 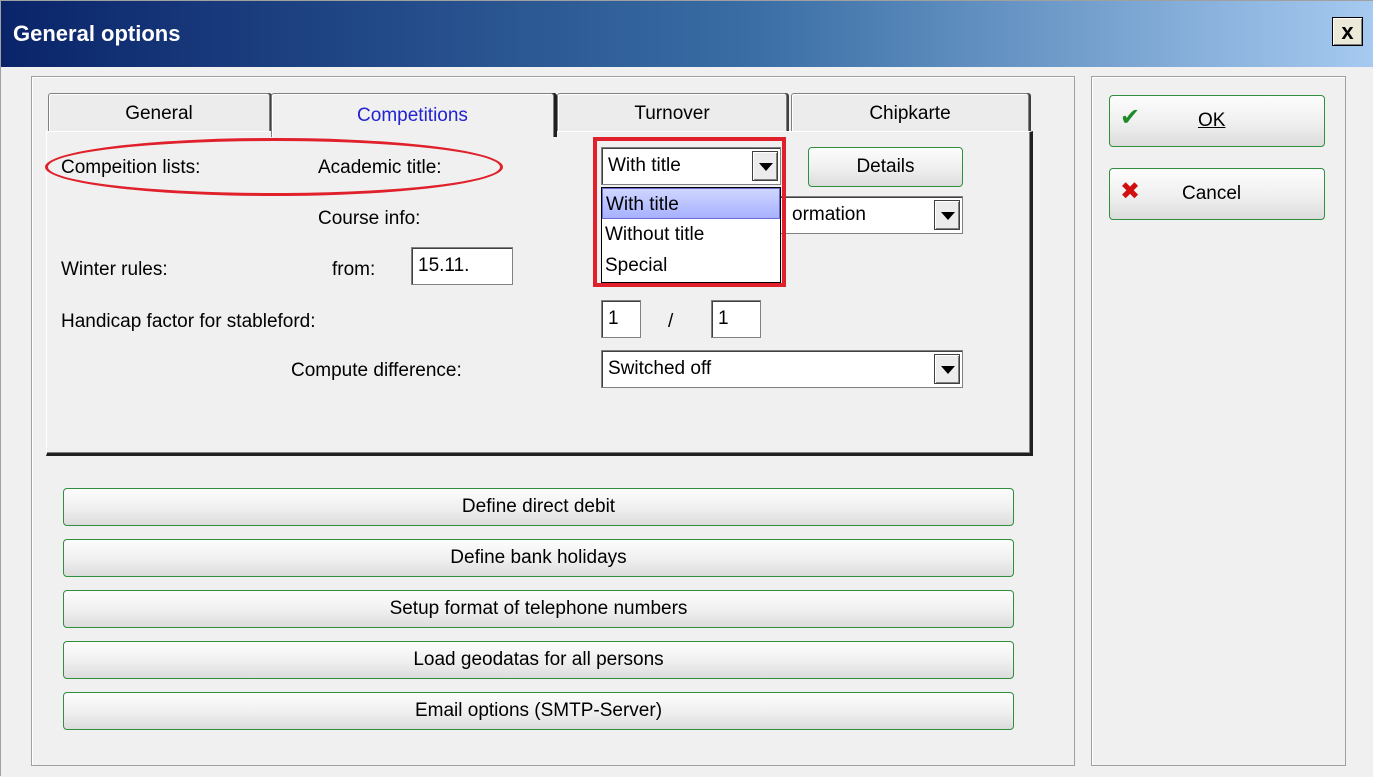 What do you see at coordinates (188, 321) in the screenshot?
I see `handicap-factor-label: Handicap factor for stableford:` at bounding box center [188, 321].